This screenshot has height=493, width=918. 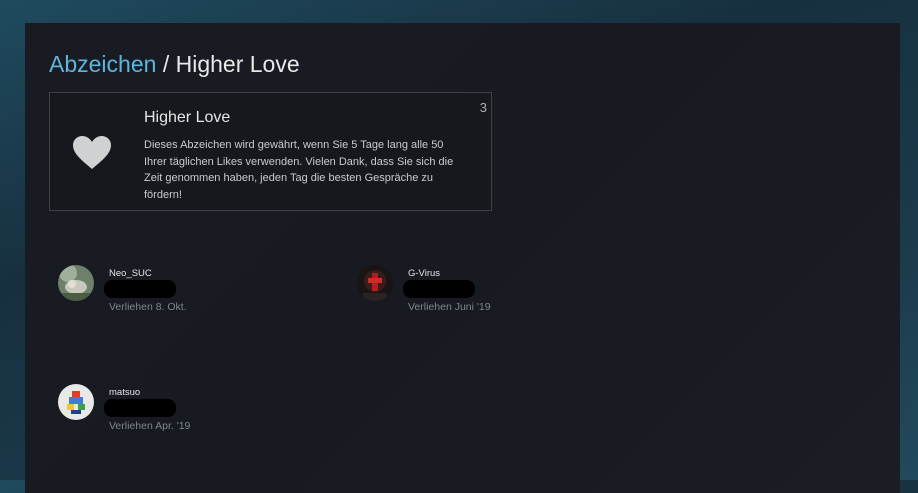 What do you see at coordinates (148, 307) in the screenshot?
I see `granted-date: Verliehen 8. Okt.` at bounding box center [148, 307].